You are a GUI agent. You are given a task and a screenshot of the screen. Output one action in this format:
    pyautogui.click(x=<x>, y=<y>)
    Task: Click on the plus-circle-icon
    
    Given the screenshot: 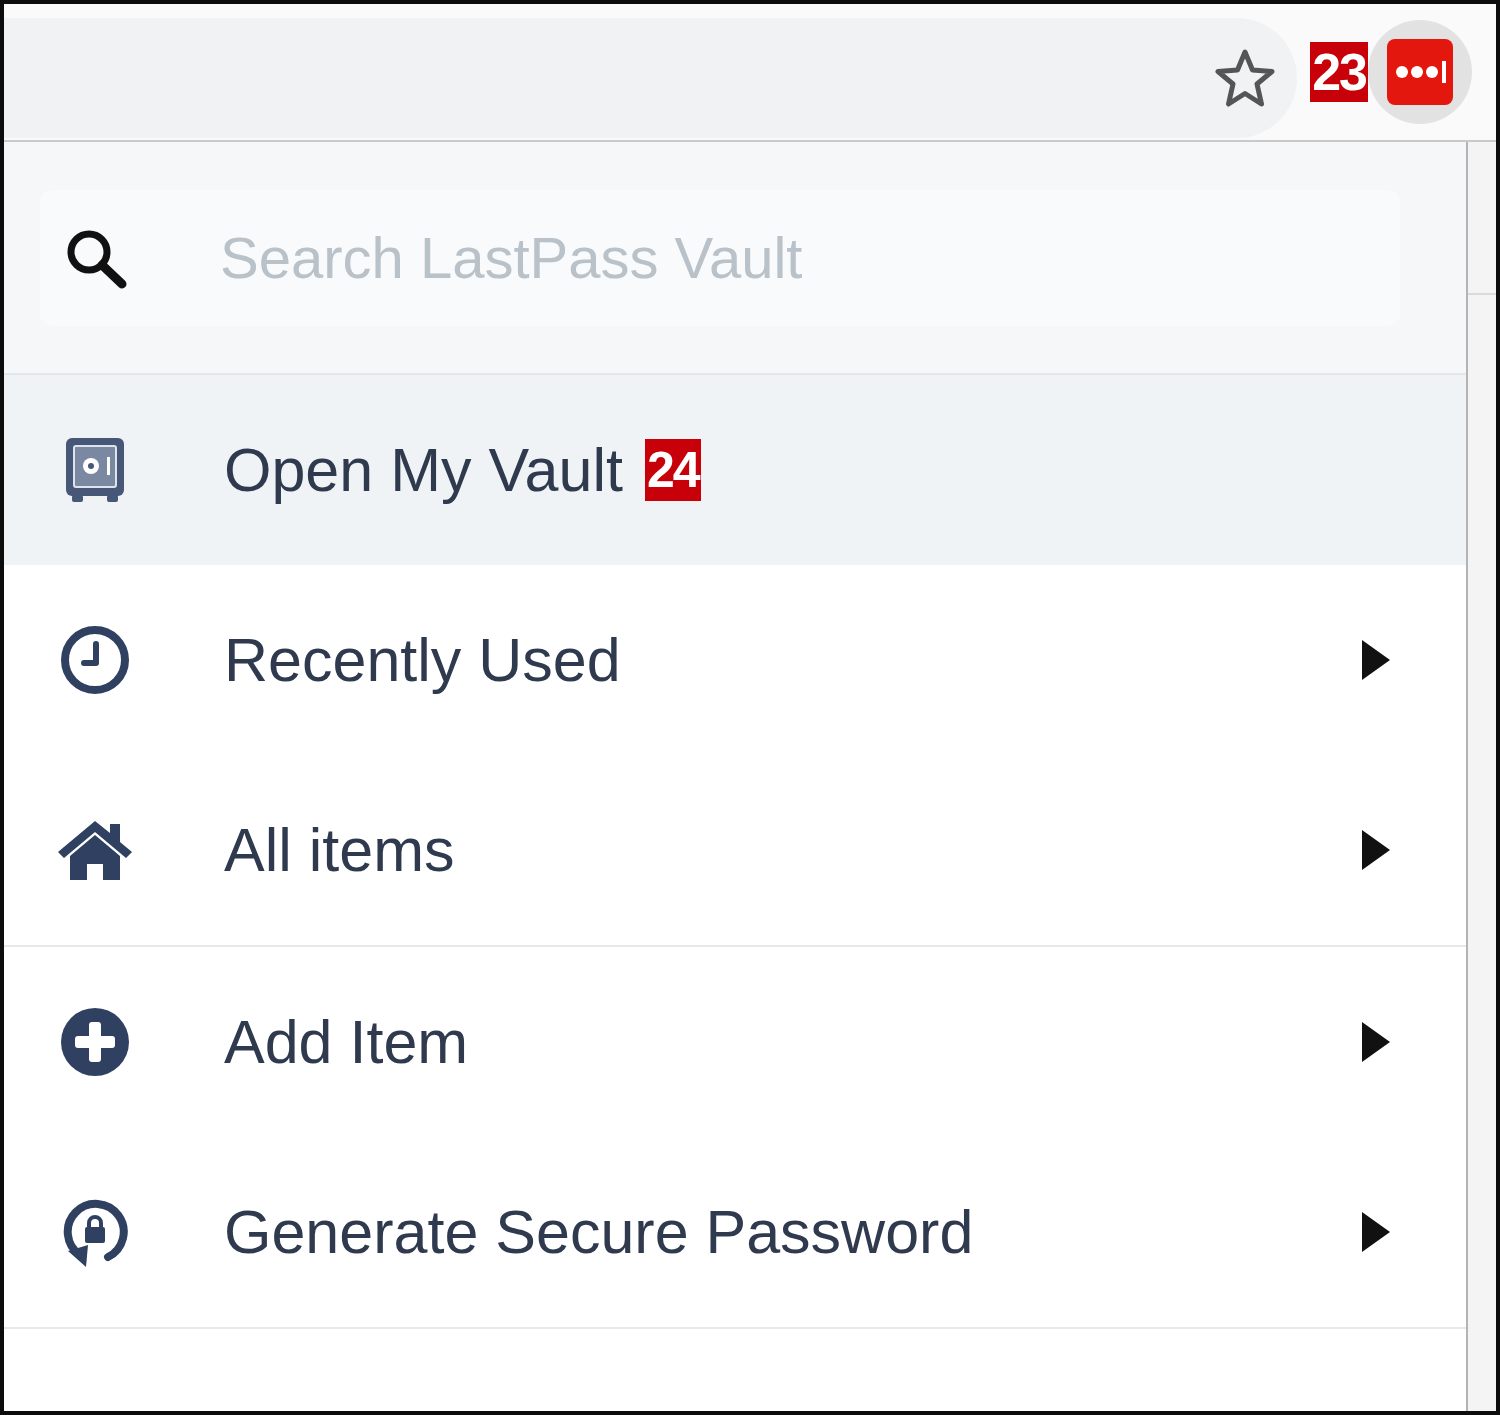 What is the action you would take?
    pyautogui.click(x=95, y=1042)
    